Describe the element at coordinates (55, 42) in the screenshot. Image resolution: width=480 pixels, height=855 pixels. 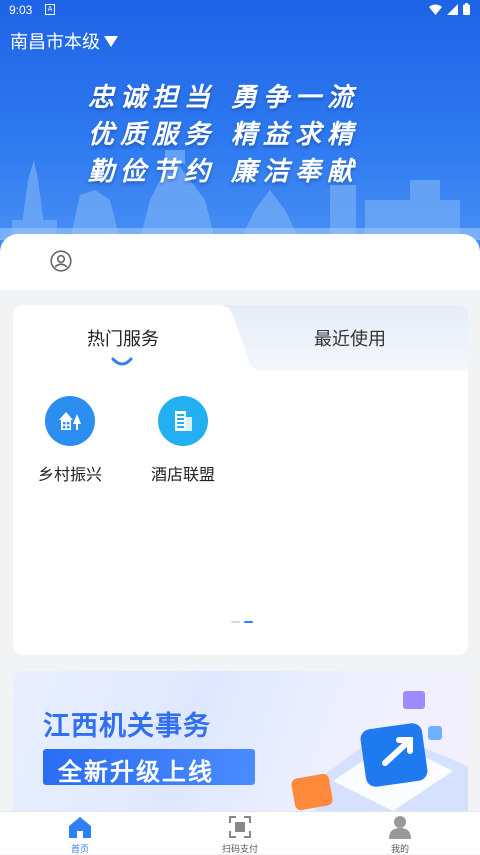
I see `region-label: 南昌市本级` at that location.